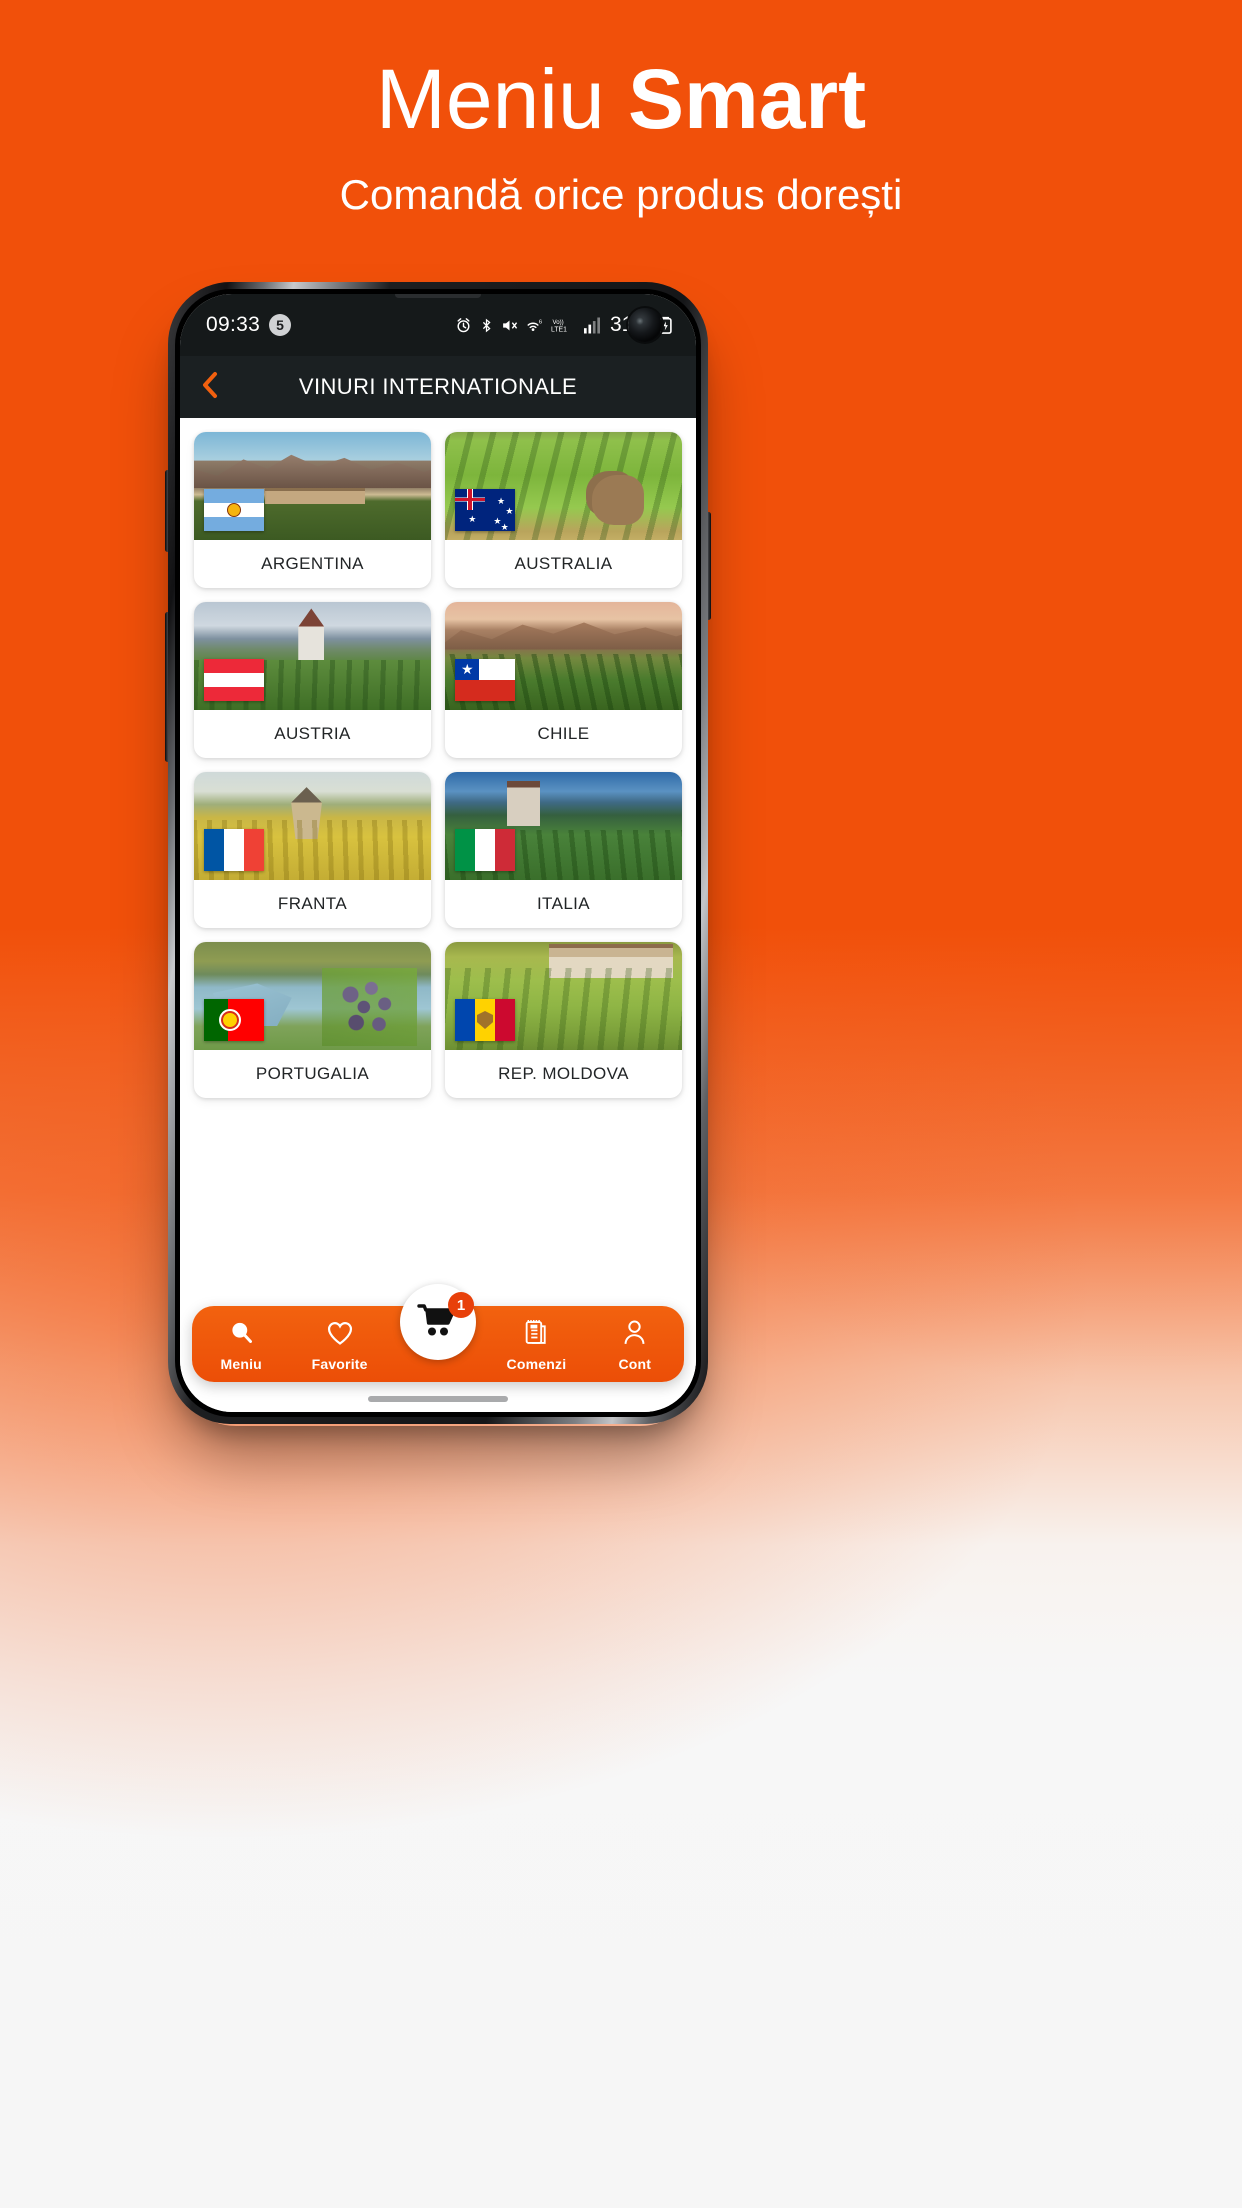  I want to click on nav-item-meniu: Meniu, so click(241, 1345).